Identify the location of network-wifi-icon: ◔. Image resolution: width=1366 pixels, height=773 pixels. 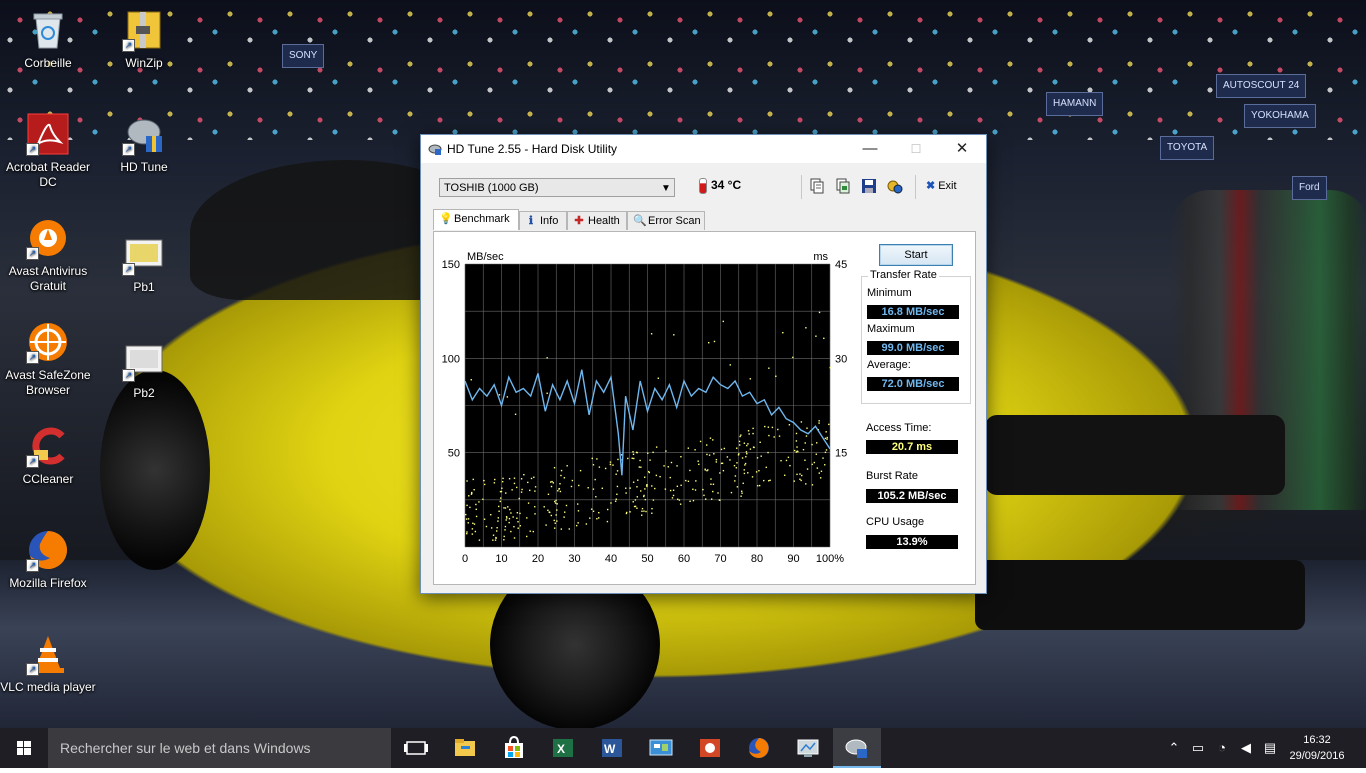
(1222, 748).